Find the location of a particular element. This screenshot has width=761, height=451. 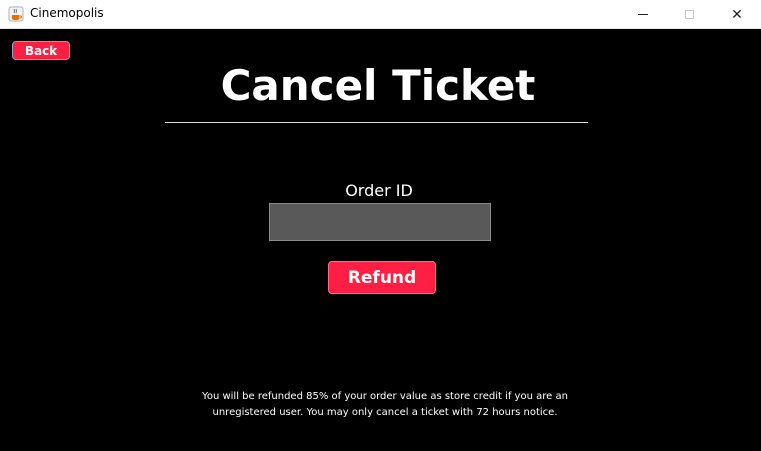

page-title: Cancel Ticket is located at coordinates (378, 85).